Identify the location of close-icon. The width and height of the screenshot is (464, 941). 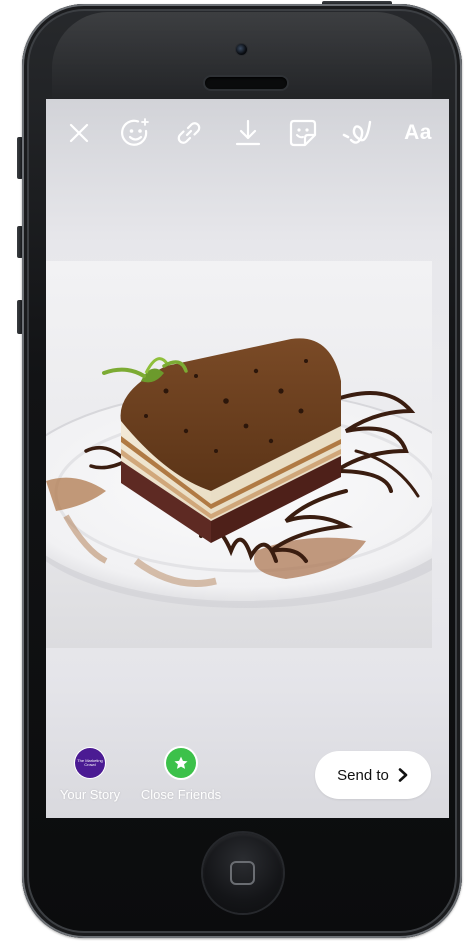
(79, 133).